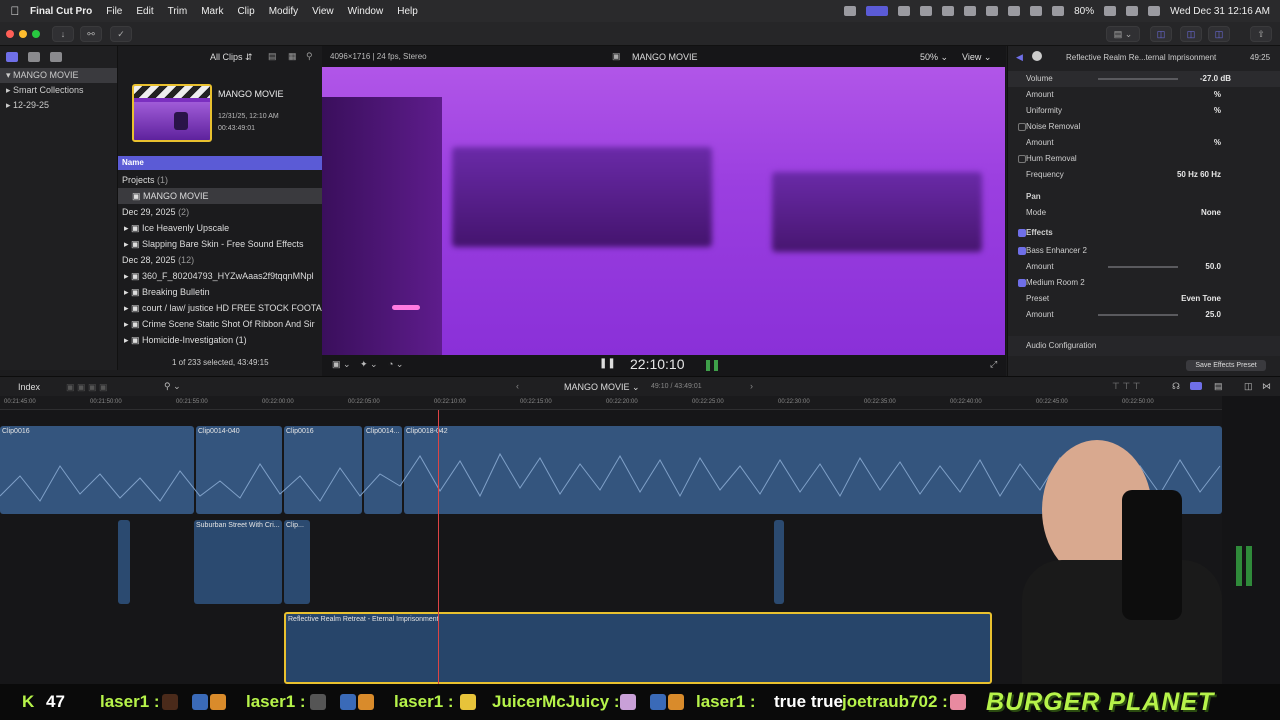 The width and height of the screenshot is (1280, 720). I want to click on hum-removal-checkbox, so click(1022, 159).